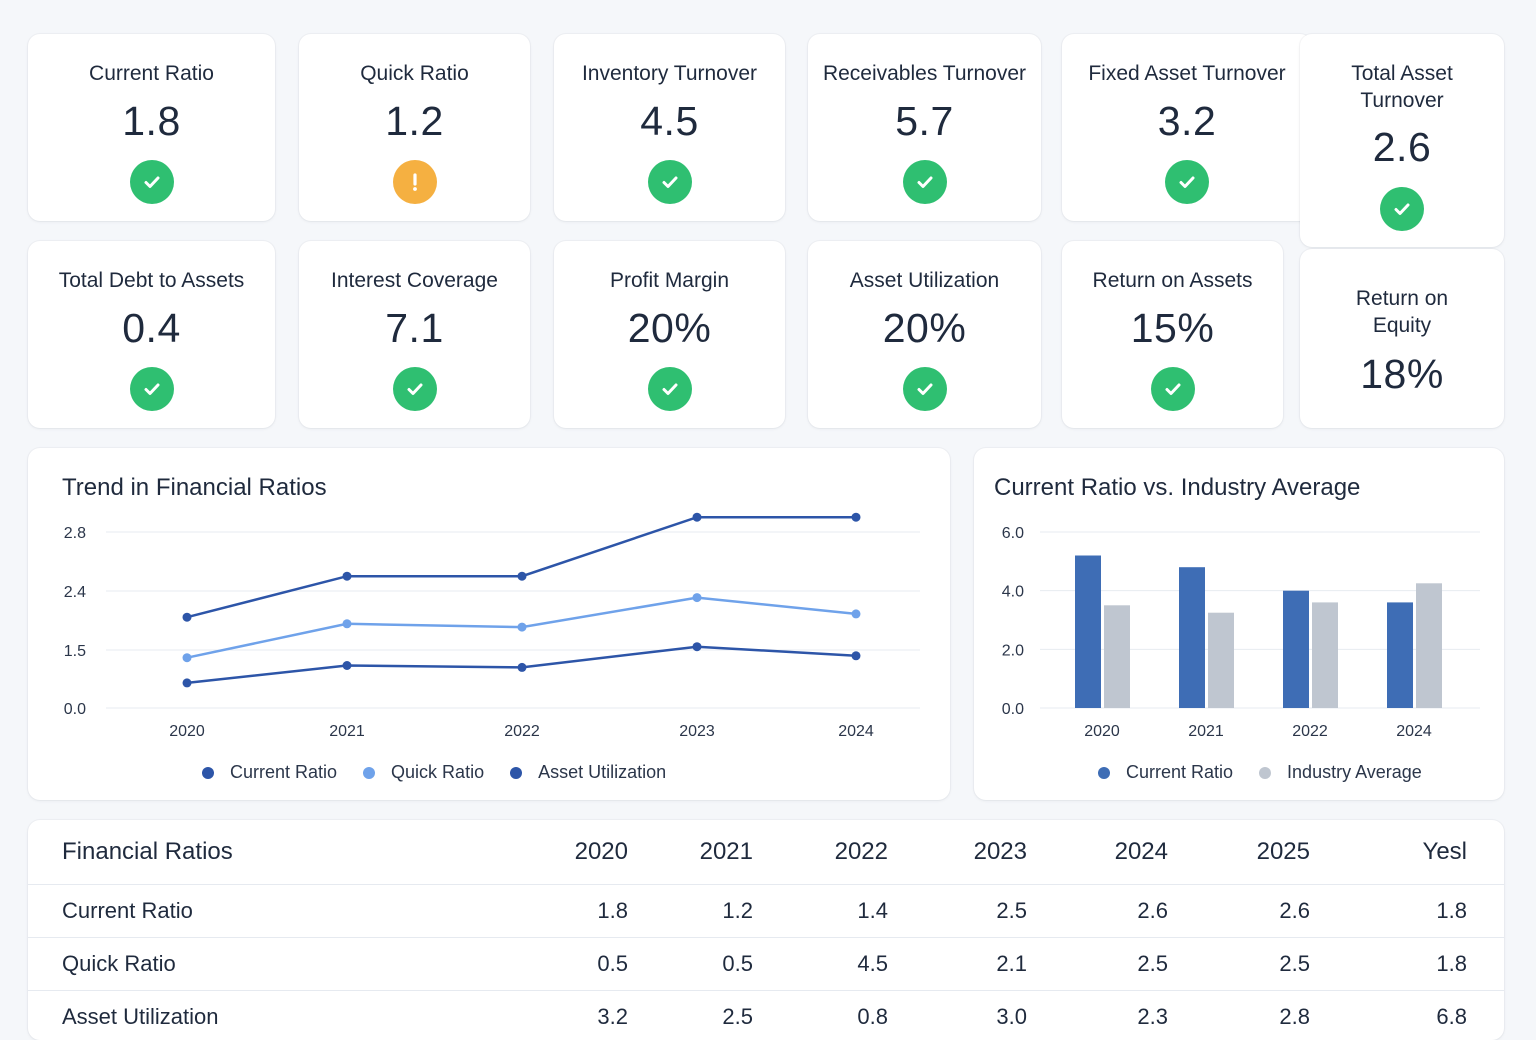 This screenshot has width=1536, height=1040. I want to click on legend-label: Quick Ratio, so click(437, 772).